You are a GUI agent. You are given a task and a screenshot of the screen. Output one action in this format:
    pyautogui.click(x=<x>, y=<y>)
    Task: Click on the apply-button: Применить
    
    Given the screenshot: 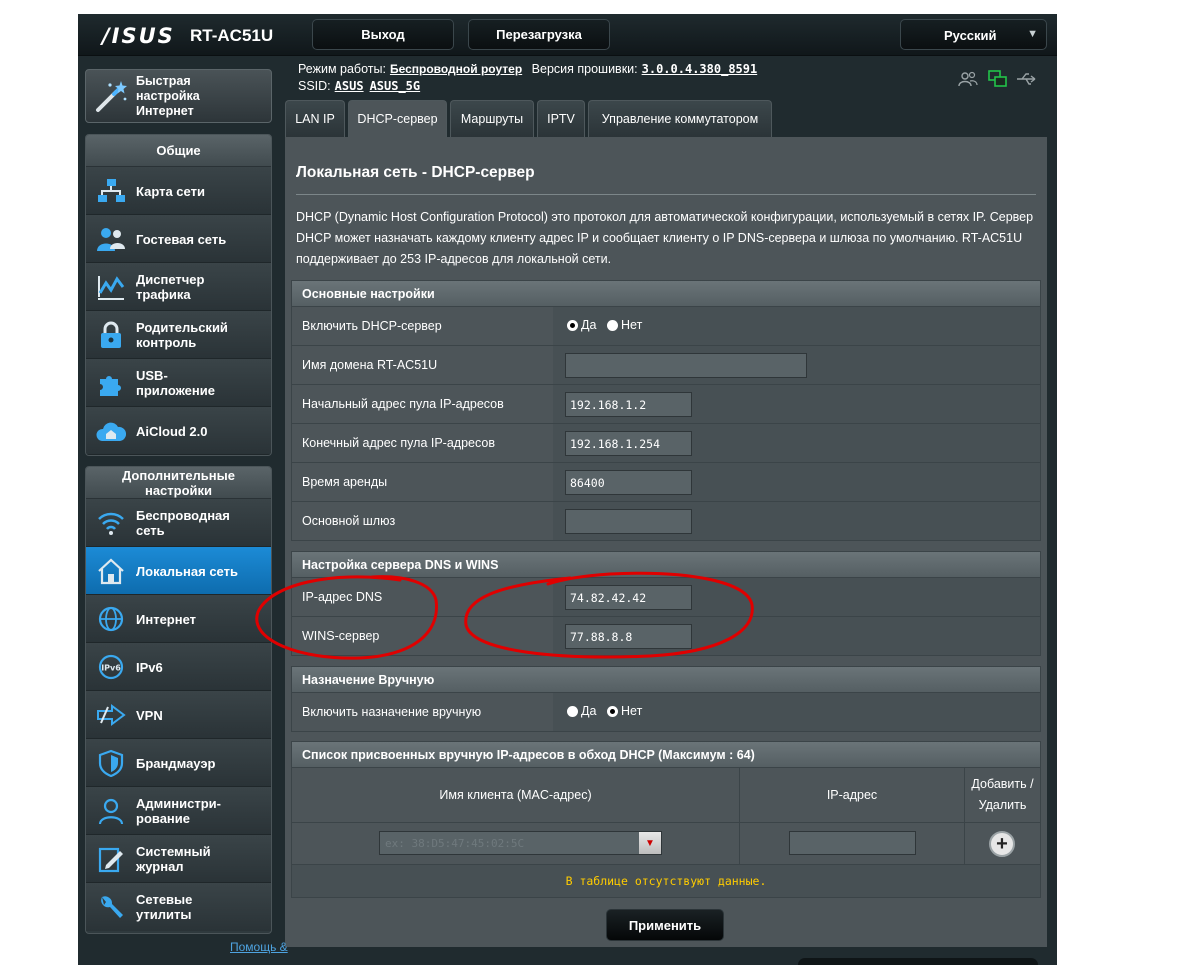 What is the action you would take?
    pyautogui.click(x=665, y=925)
    